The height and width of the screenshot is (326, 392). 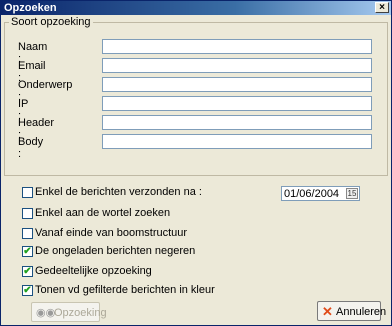 What do you see at coordinates (361, 312) in the screenshot?
I see `cancel-button-label: Annuleren` at bounding box center [361, 312].